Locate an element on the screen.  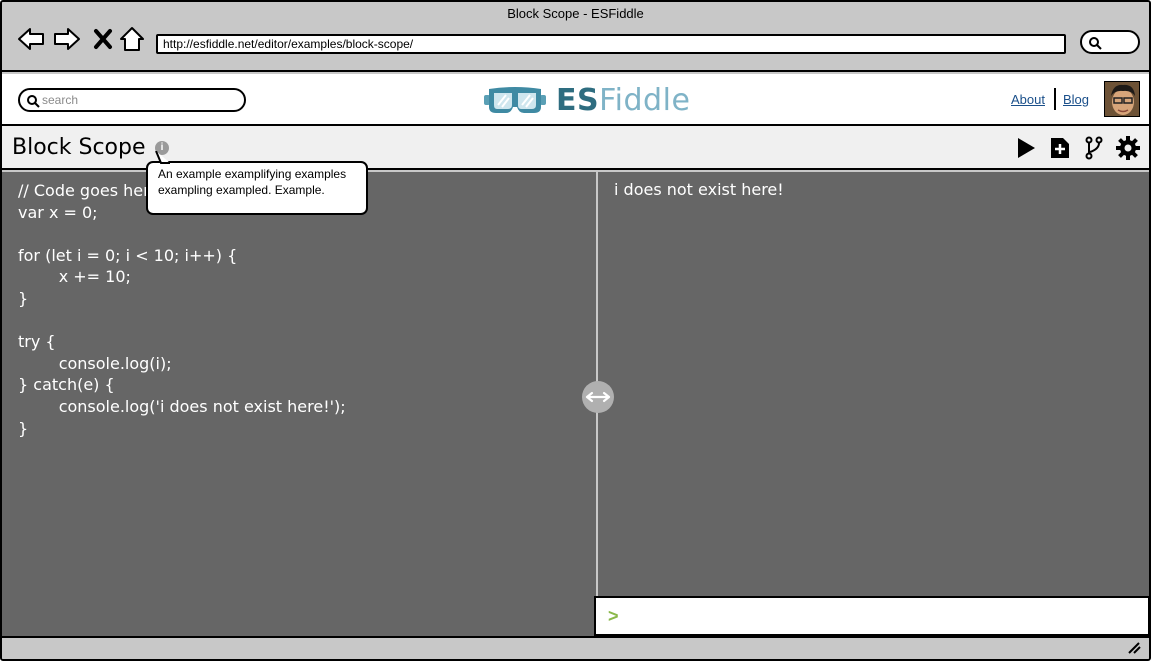
avatar is located at coordinates (1122, 99).